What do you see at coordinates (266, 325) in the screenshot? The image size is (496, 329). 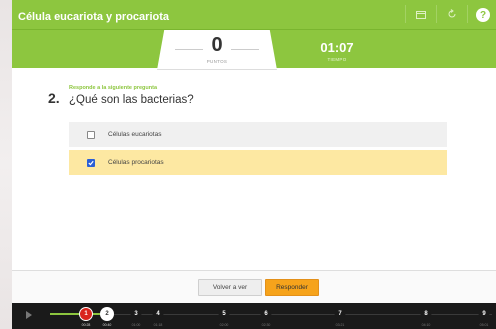 I see `timeline-time-6: 02:30` at bounding box center [266, 325].